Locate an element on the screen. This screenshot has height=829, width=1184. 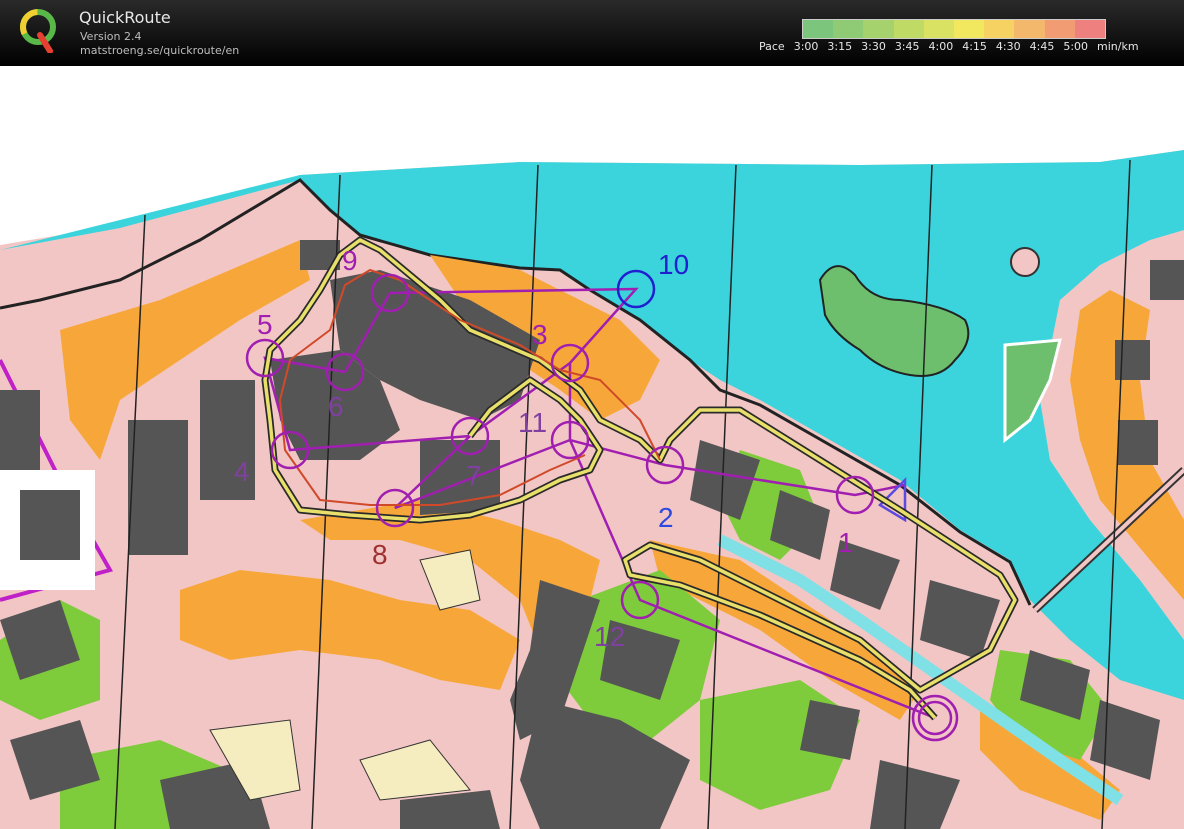
quickroute-logo-icon is located at coordinates (38, 31).